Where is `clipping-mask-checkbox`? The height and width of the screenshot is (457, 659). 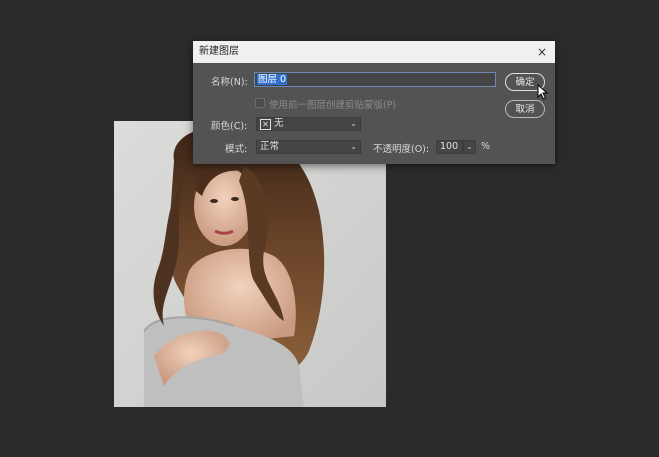 clipping-mask-checkbox is located at coordinates (260, 103).